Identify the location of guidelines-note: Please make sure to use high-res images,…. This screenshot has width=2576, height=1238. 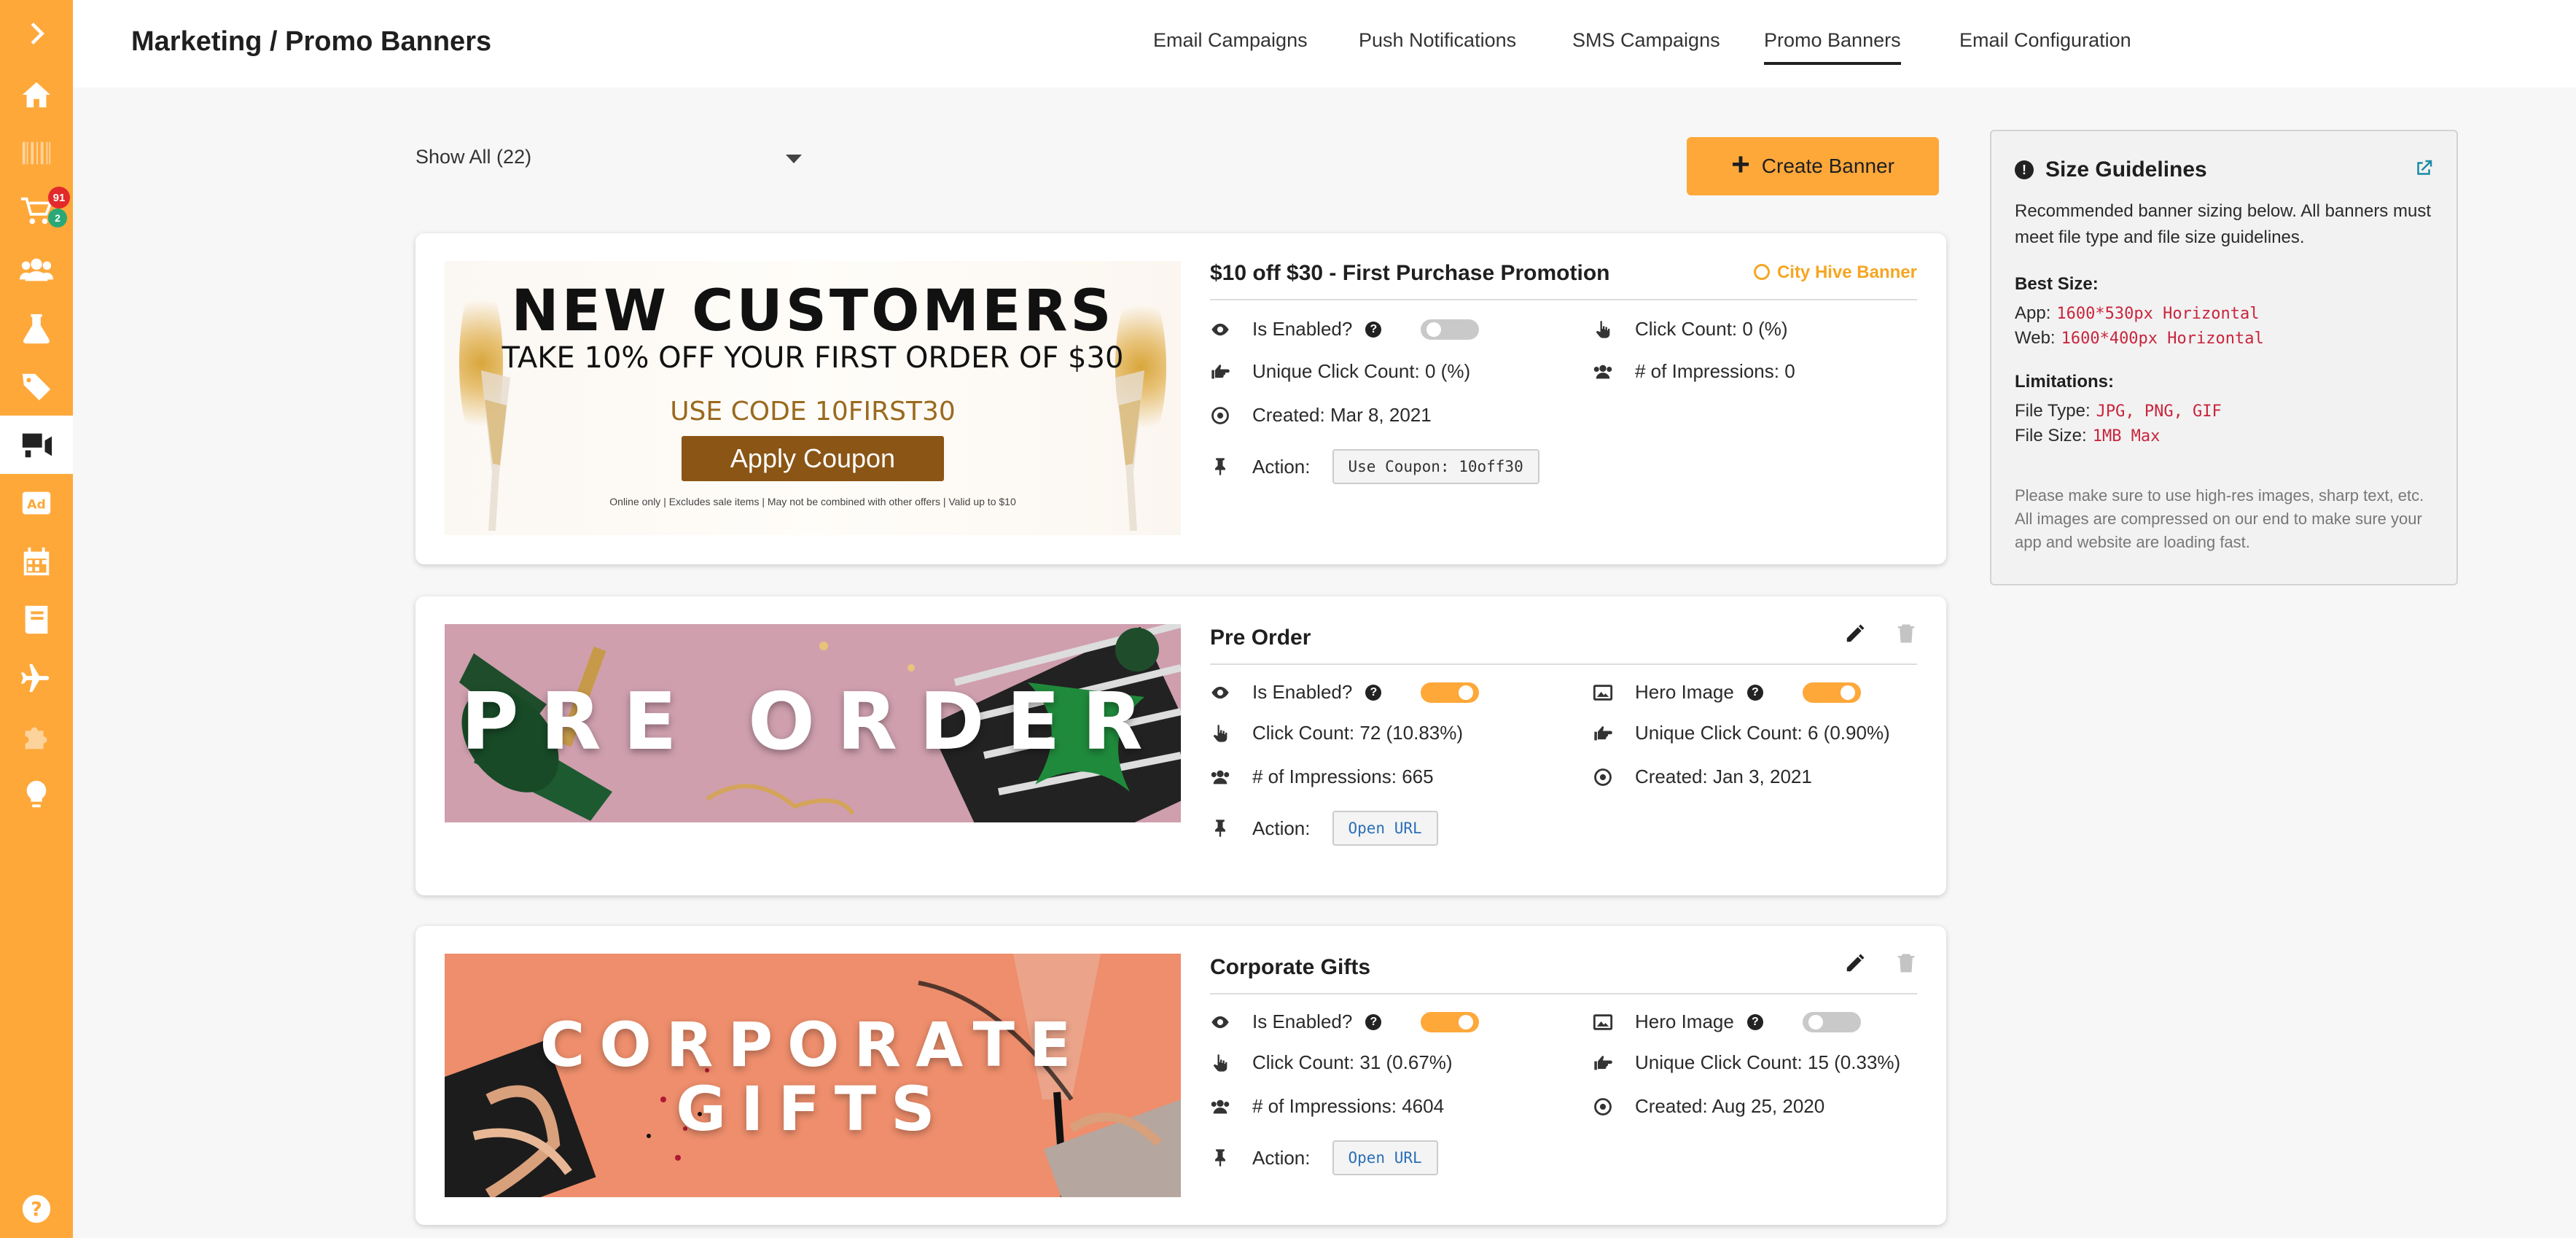
(2219, 518).